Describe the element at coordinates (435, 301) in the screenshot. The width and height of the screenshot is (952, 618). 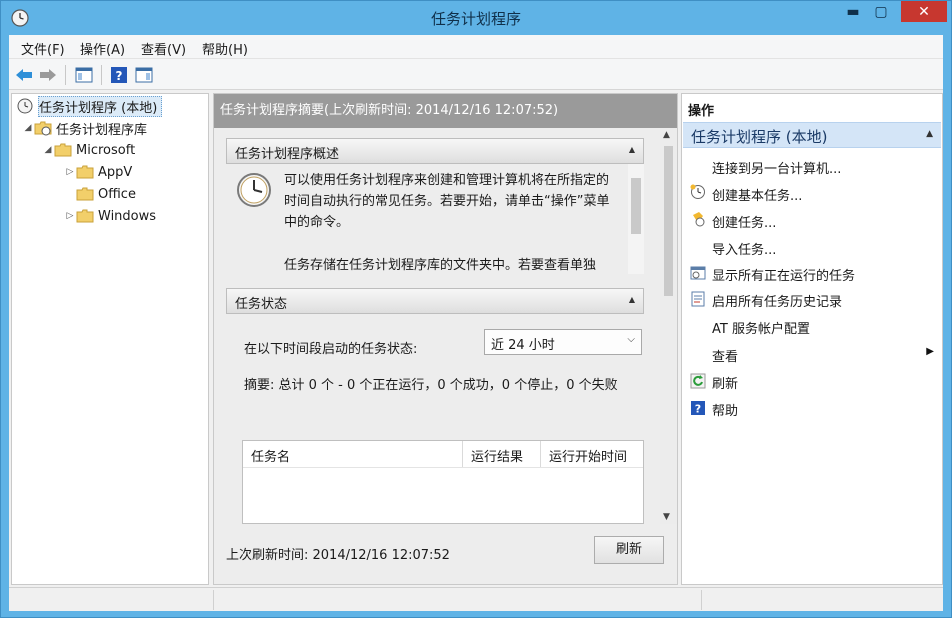
I see `status-section-header: 任务状态 ▲` at that location.